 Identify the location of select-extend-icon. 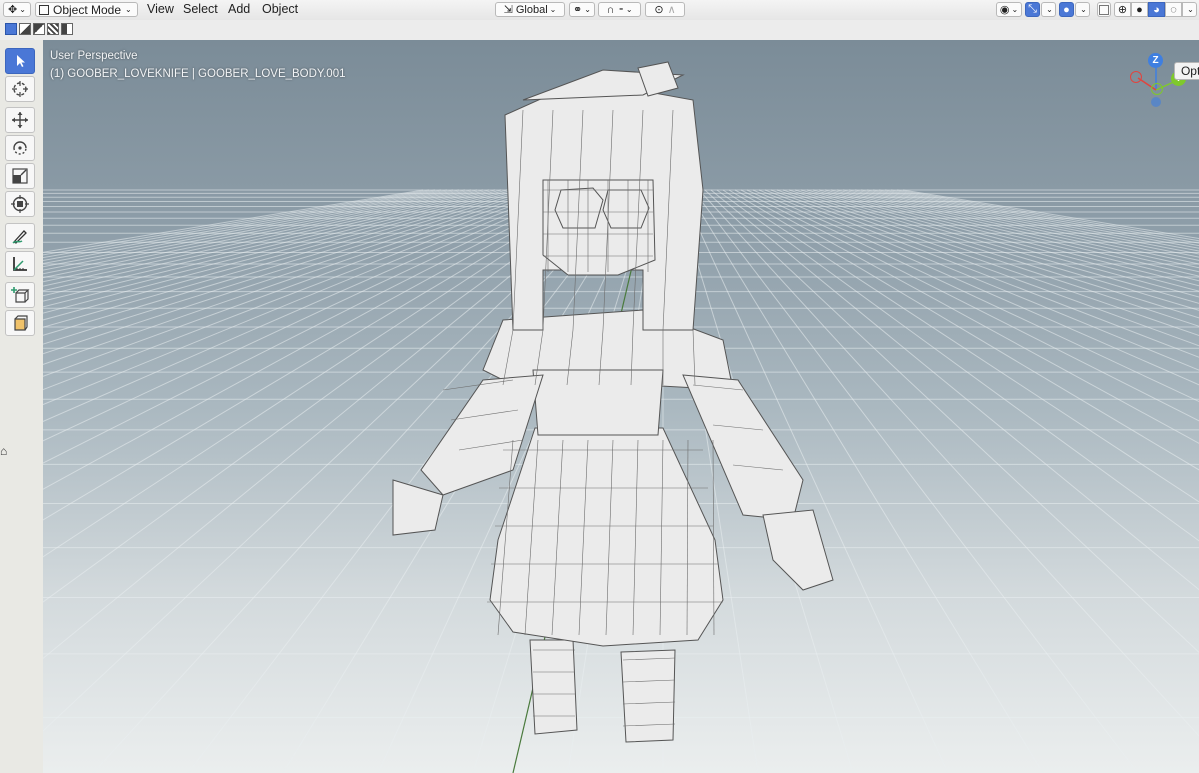
(25, 29).